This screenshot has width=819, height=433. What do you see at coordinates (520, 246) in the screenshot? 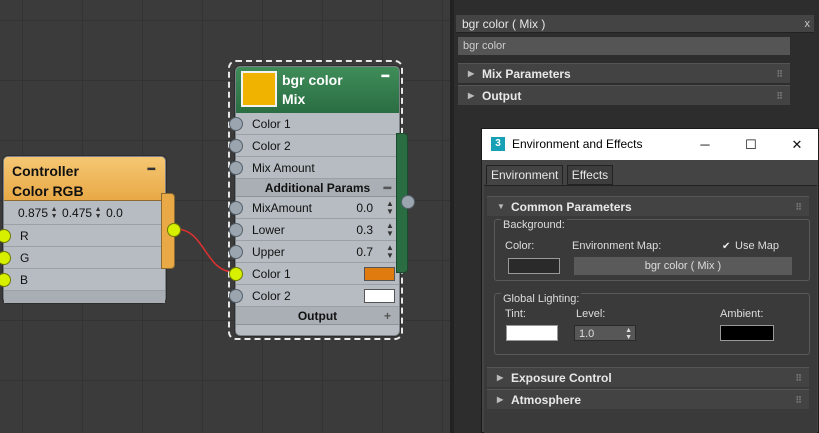
I see `color-label: Color:` at bounding box center [520, 246].